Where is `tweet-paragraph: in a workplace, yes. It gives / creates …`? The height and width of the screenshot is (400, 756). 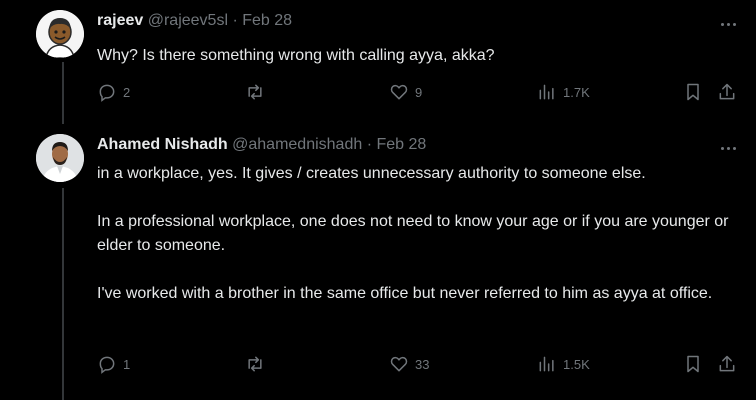 tweet-paragraph: in a workplace, yes. It gives / creates … is located at coordinates (371, 173).